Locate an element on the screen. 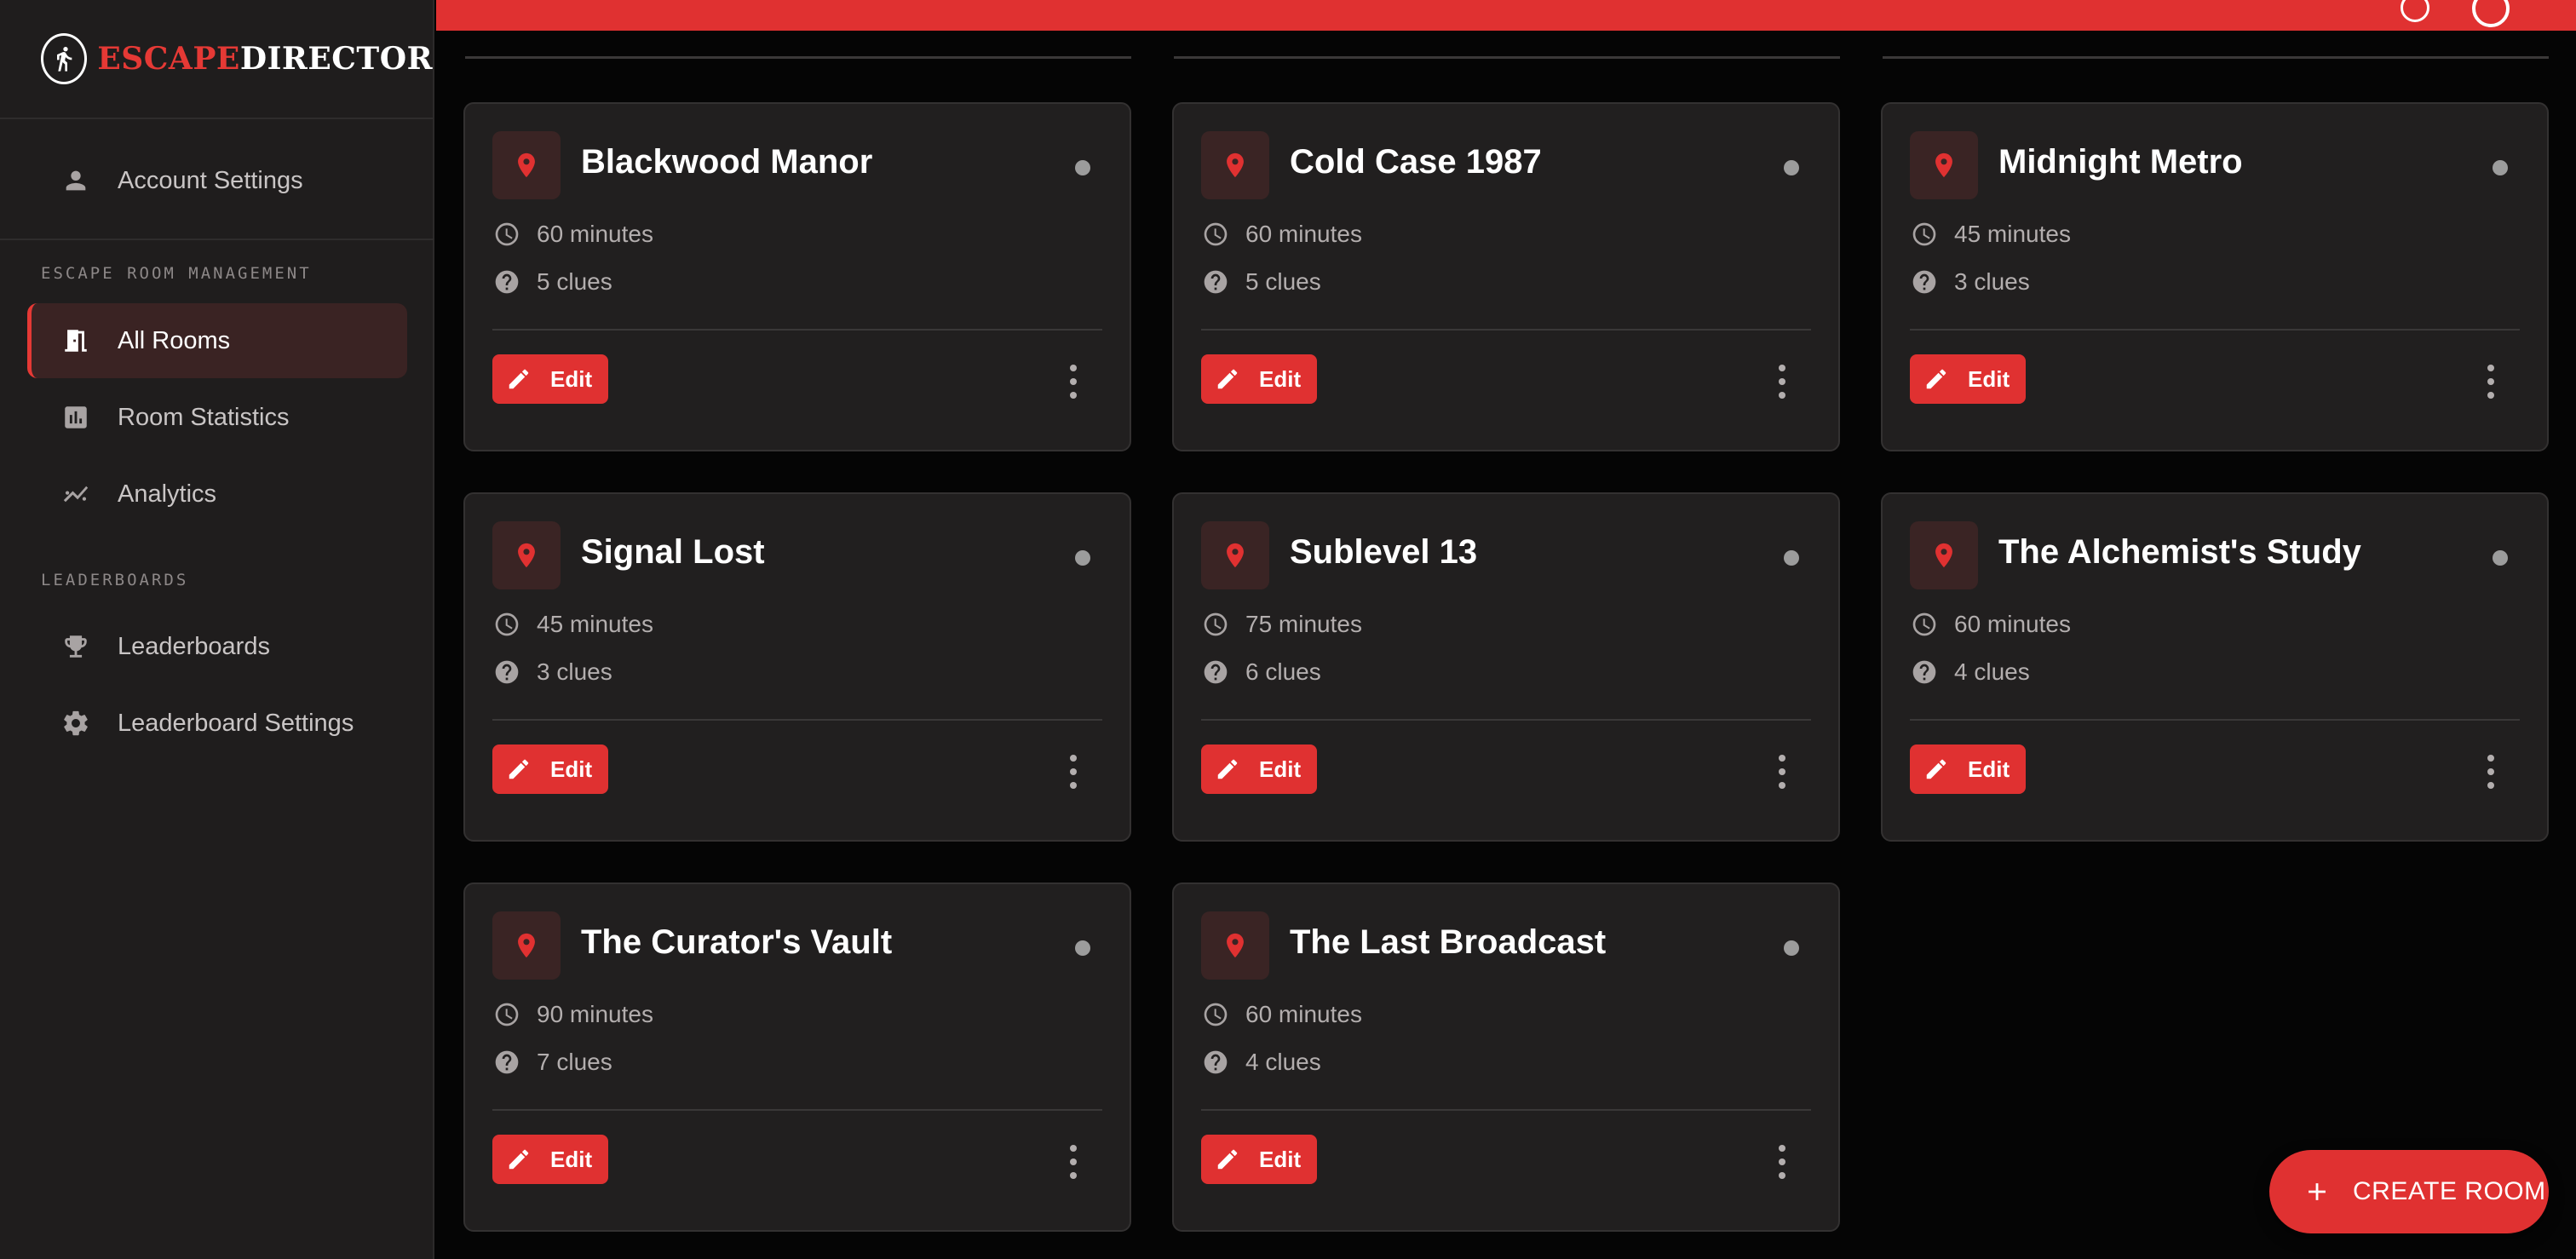 Image resolution: width=2576 pixels, height=1259 pixels. top-app-bar is located at coordinates (1506, 15).